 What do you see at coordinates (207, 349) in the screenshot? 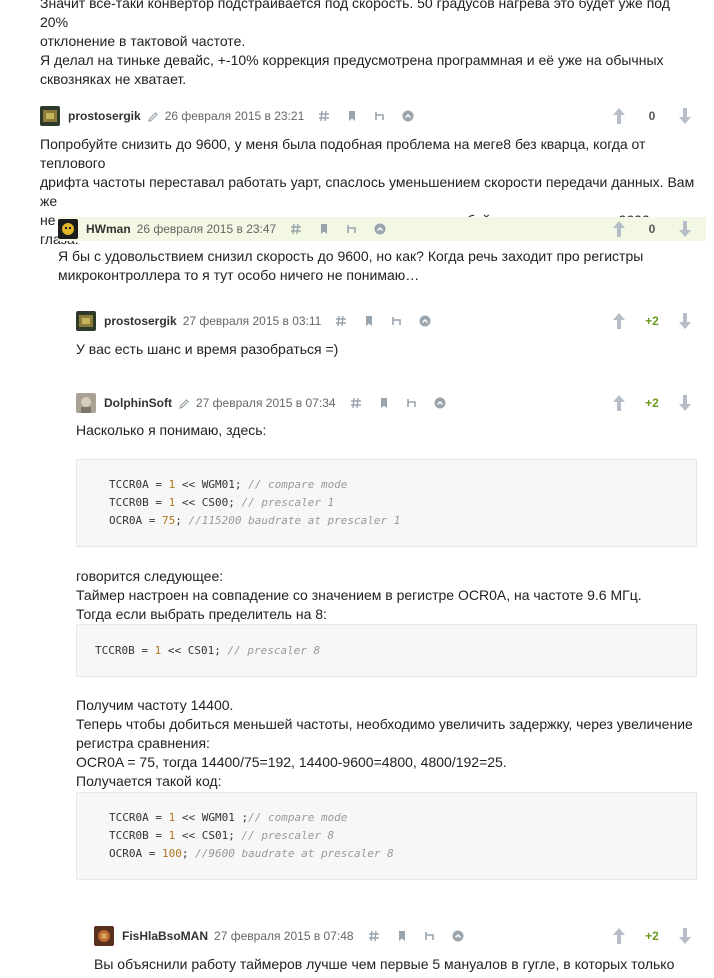
I see `text-line: У вас есть шанс и время разобраться =)` at bounding box center [207, 349].